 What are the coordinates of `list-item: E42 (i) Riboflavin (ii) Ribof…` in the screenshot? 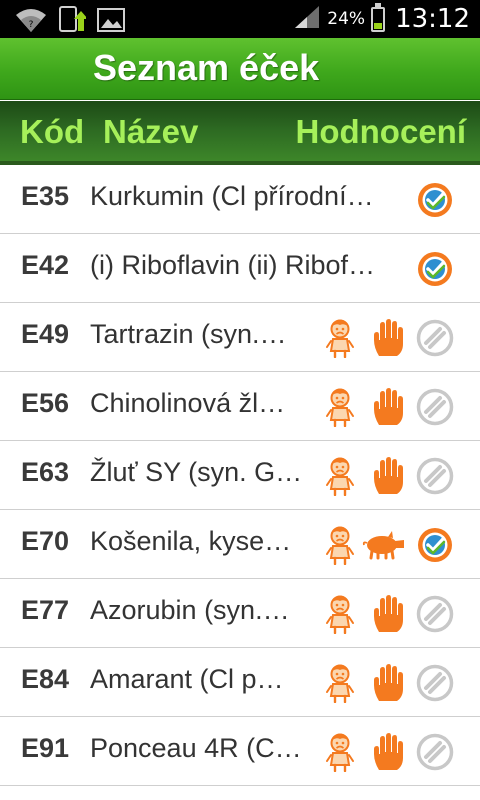 It's located at (240, 268).